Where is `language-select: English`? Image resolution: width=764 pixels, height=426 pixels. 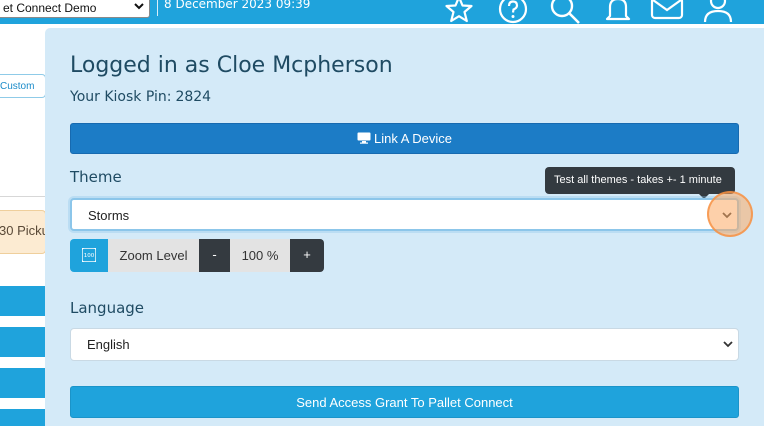
language-select: English is located at coordinates (404, 344).